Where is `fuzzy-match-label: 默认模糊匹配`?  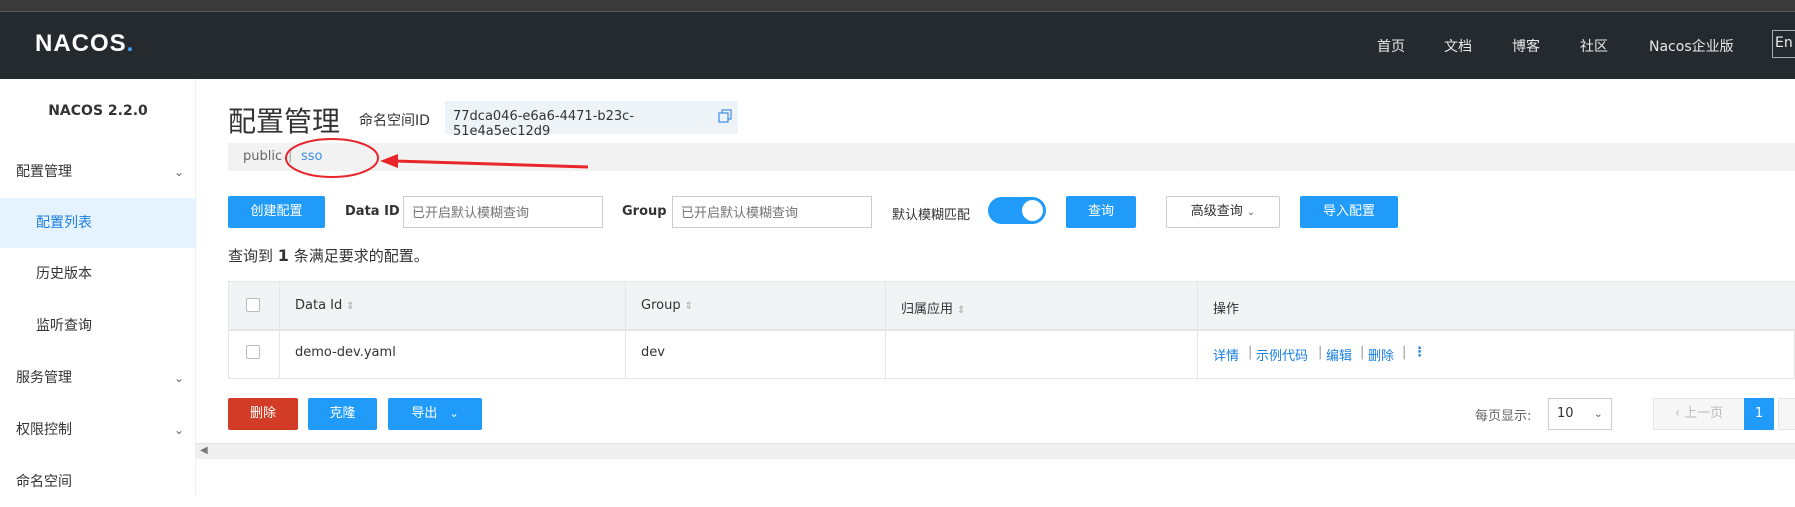
fuzzy-match-label: 默认模糊匹配 is located at coordinates (931, 215).